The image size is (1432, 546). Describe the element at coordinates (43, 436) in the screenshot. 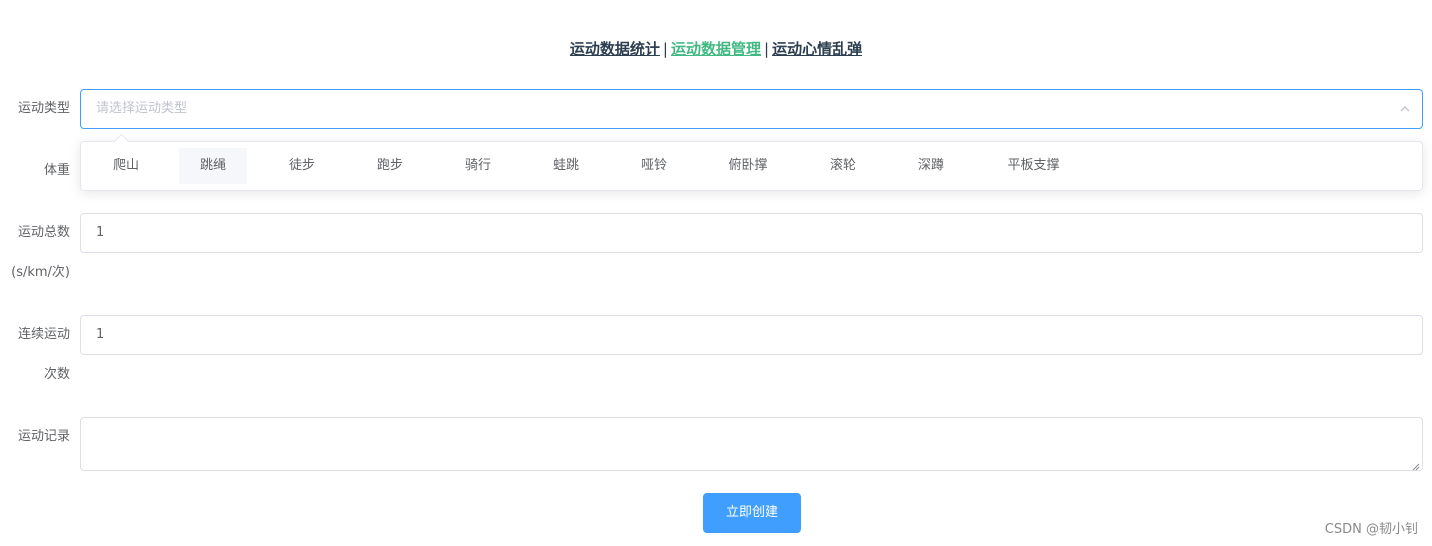

I see `record-label: 运动记录` at that location.